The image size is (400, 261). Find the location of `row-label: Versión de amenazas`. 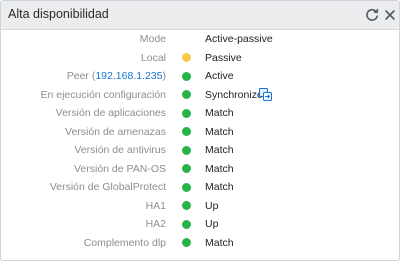

row-label: Versión de amenazas is located at coordinates (115, 131).